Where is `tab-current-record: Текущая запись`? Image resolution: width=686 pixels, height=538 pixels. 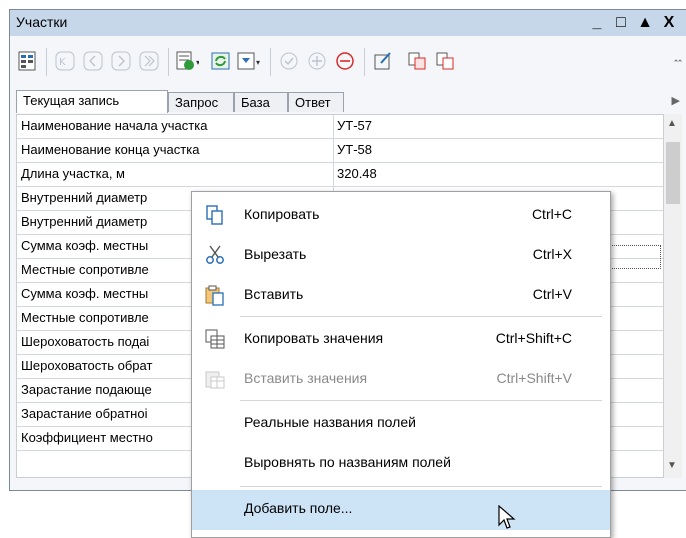
tab-current-record: Текущая запись is located at coordinates (92, 101).